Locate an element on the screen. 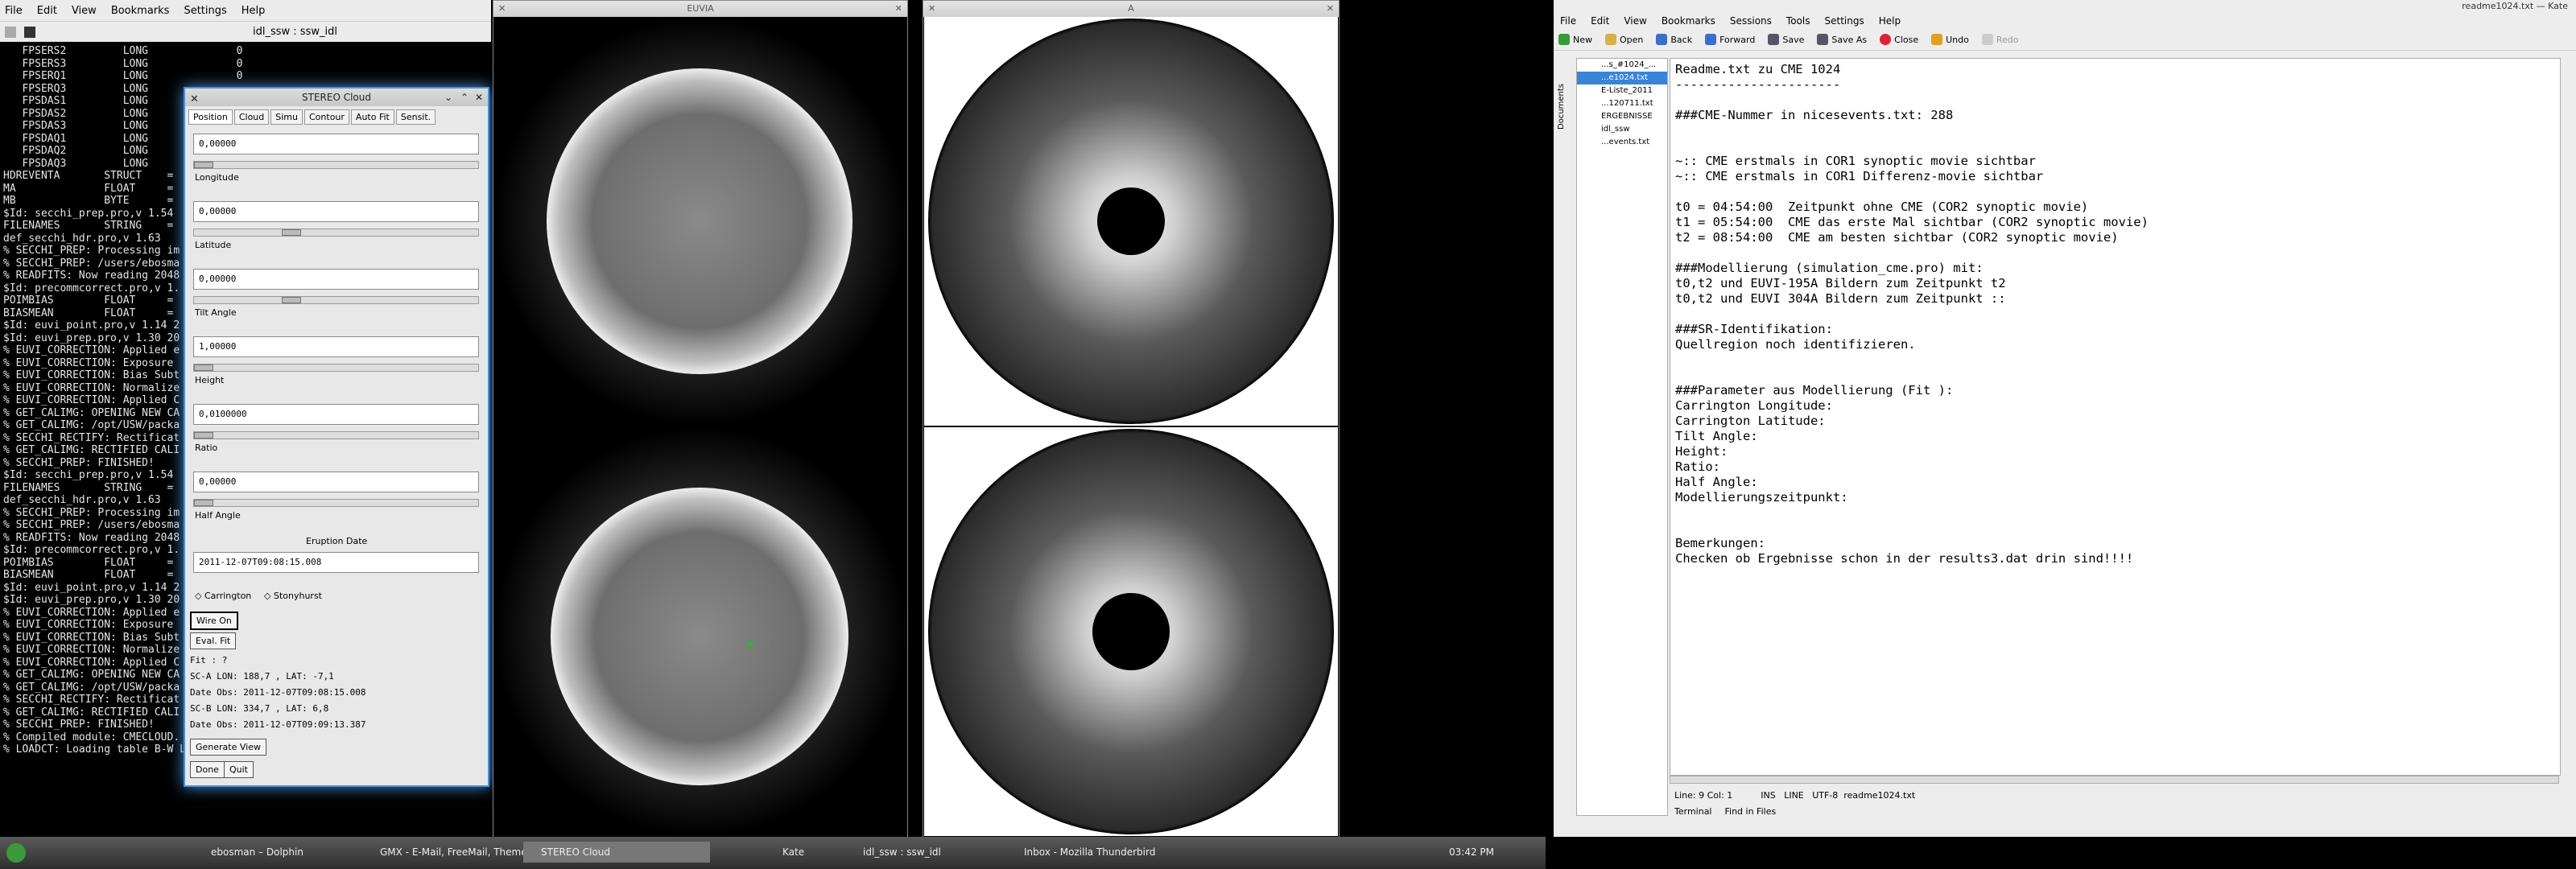  task-thunderbird: Inbox - Mozilla Thunderbird is located at coordinates (1080, 852).